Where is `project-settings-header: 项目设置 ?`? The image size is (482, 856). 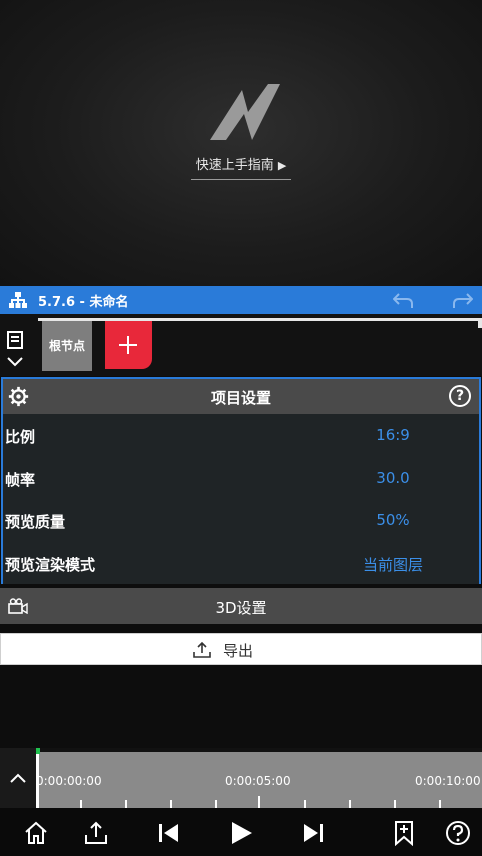 project-settings-header: 项目设置 ? is located at coordinates (241, 396).